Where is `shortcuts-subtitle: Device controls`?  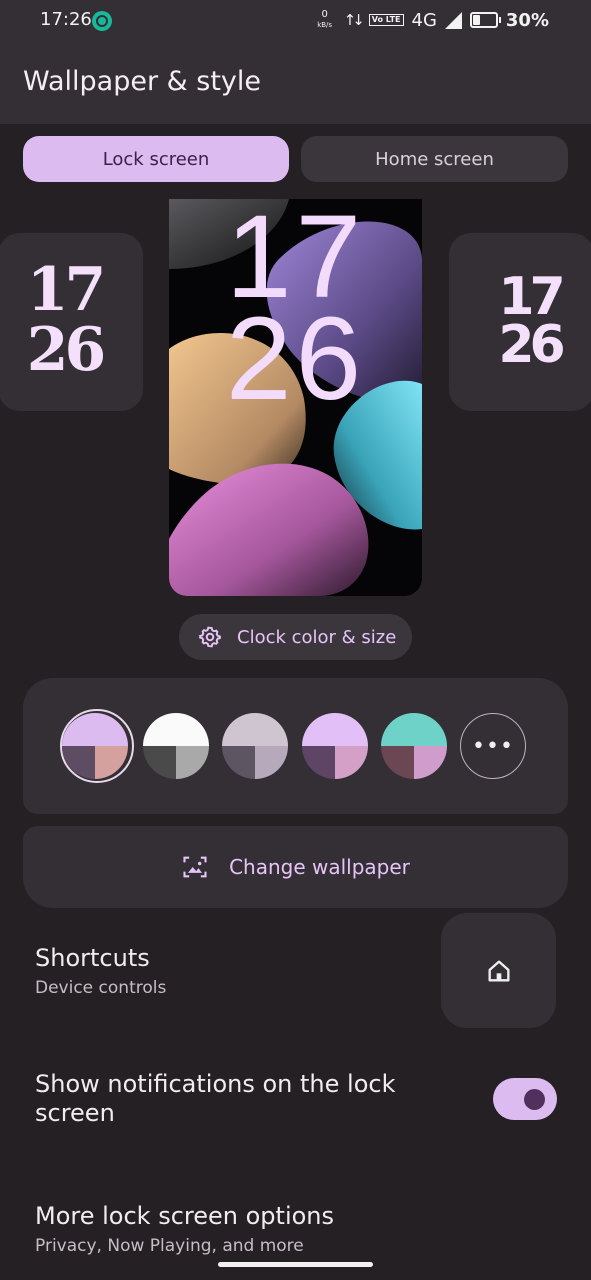 shortcuts-subtitle: Device controls is located at coordinates (101, 988).